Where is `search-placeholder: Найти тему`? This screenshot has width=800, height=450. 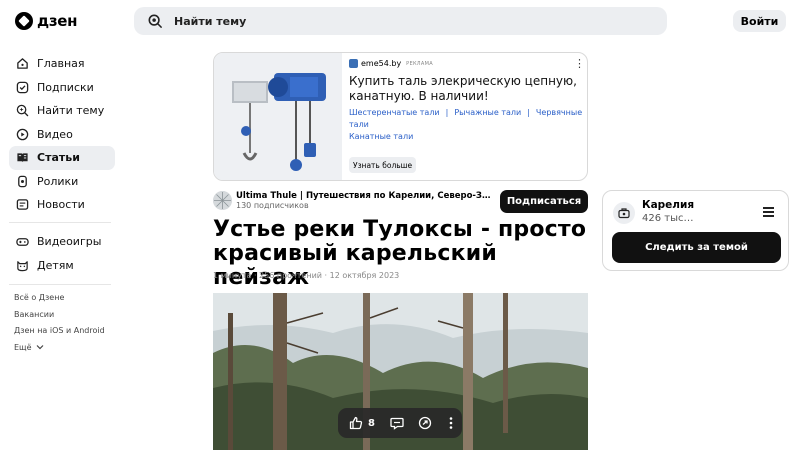 search-placeholder: Найти тему is located at coordinates (210, 21).